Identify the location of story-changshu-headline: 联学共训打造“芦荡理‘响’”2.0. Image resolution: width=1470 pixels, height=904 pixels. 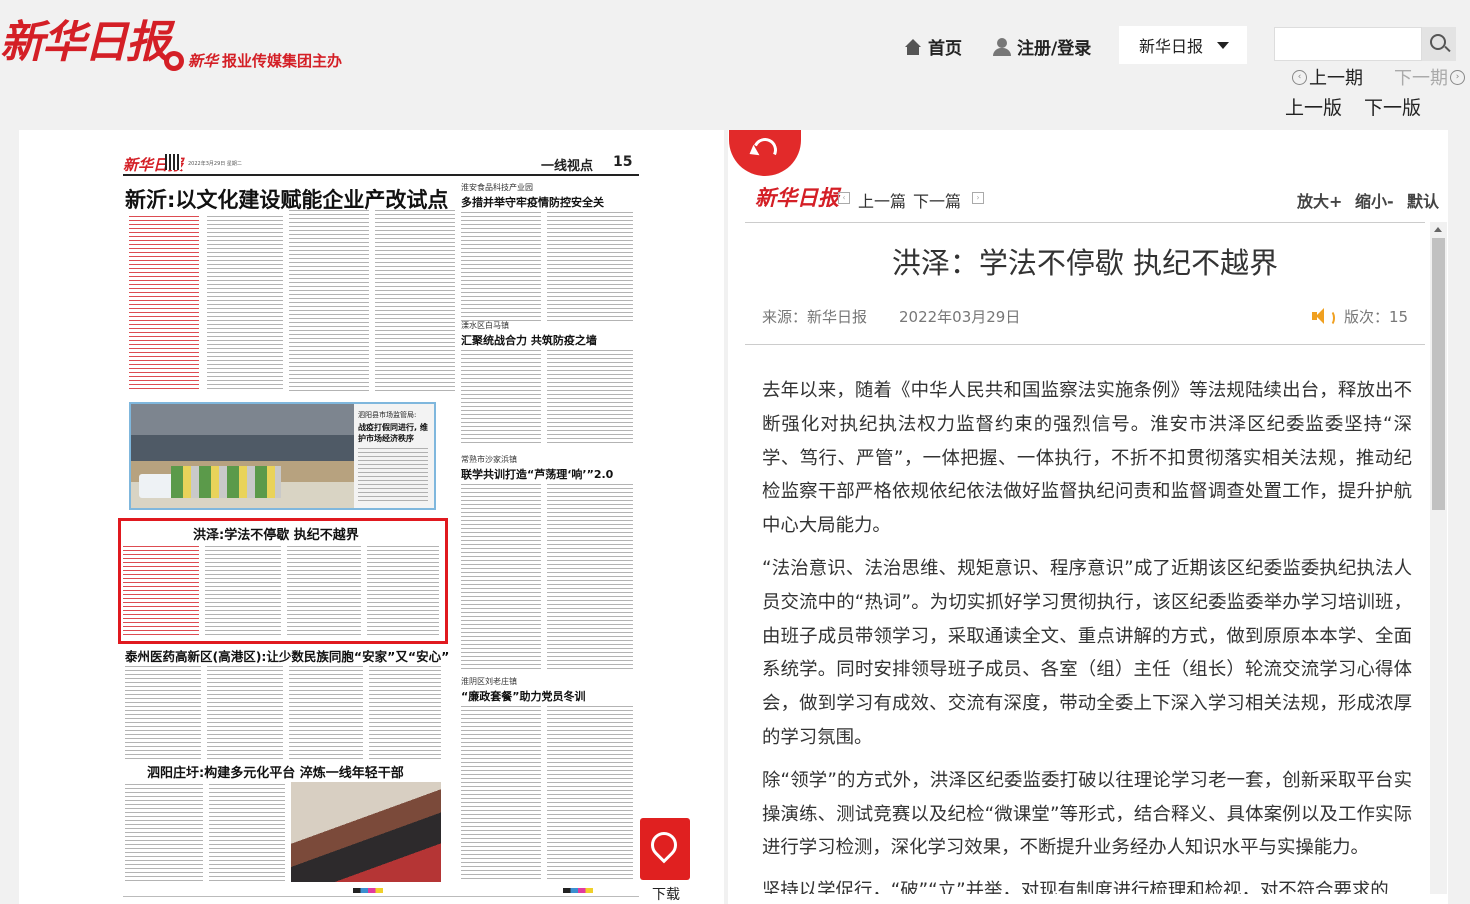
(537, 474).